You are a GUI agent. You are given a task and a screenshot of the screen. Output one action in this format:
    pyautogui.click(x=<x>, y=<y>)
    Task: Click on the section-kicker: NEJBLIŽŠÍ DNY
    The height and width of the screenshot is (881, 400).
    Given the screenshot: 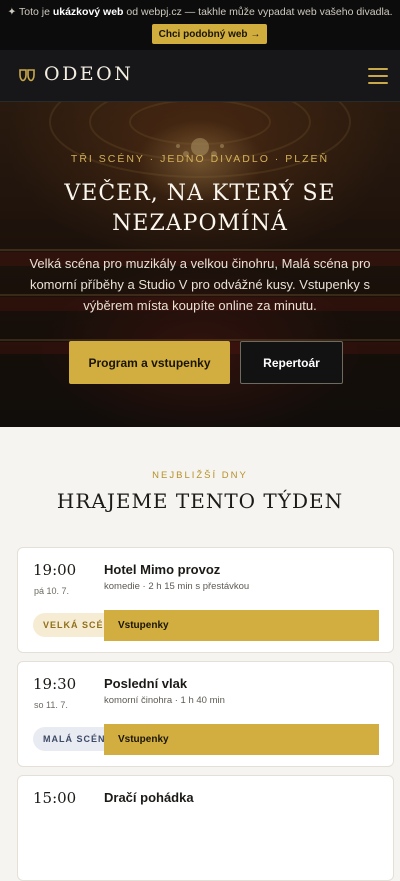 What is the action you would take?
    pyautogui.click(x=200, y=475)
    